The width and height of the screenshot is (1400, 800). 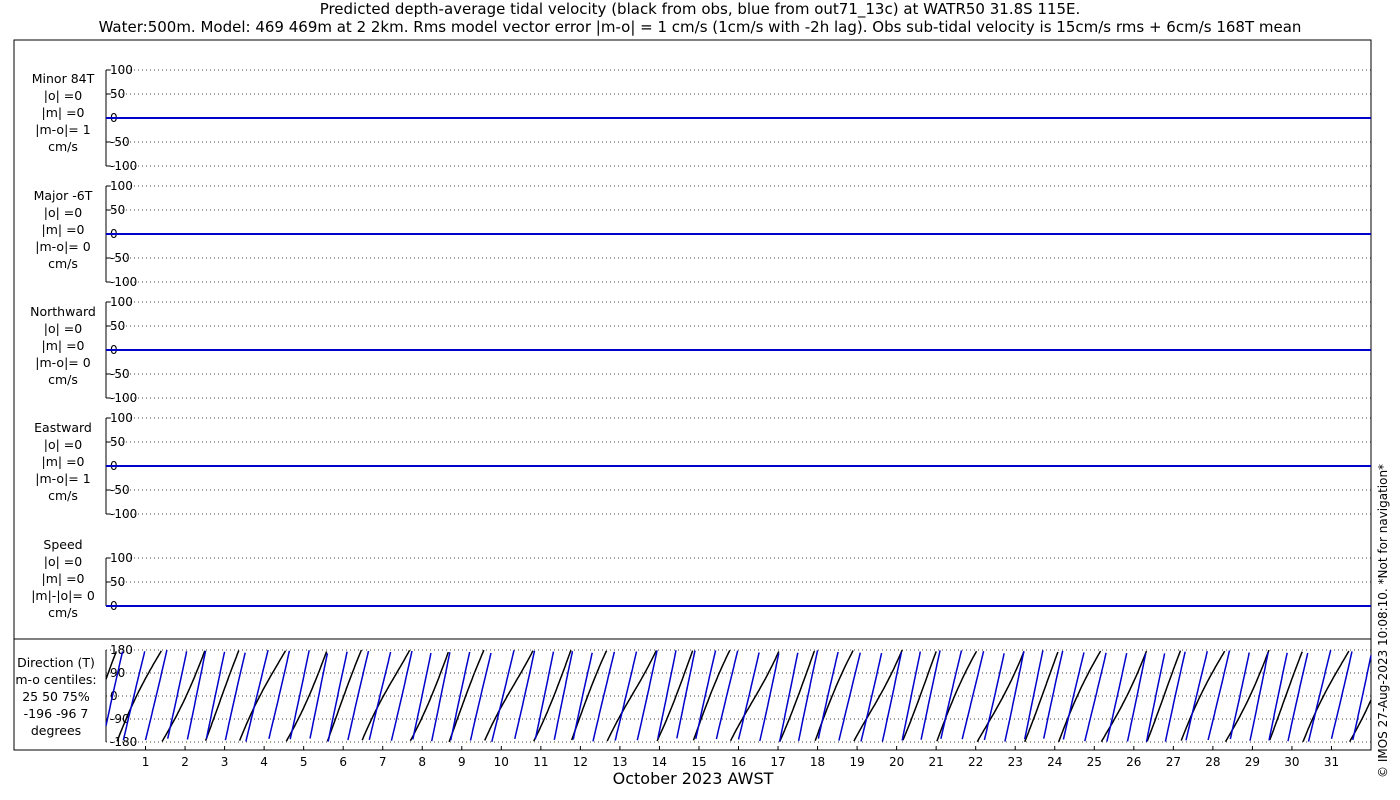 What do you see at coordinates (123, 166) in the screenshot?
I see `ytick-label-minor-4: -100` at bounding box center [123, 166].